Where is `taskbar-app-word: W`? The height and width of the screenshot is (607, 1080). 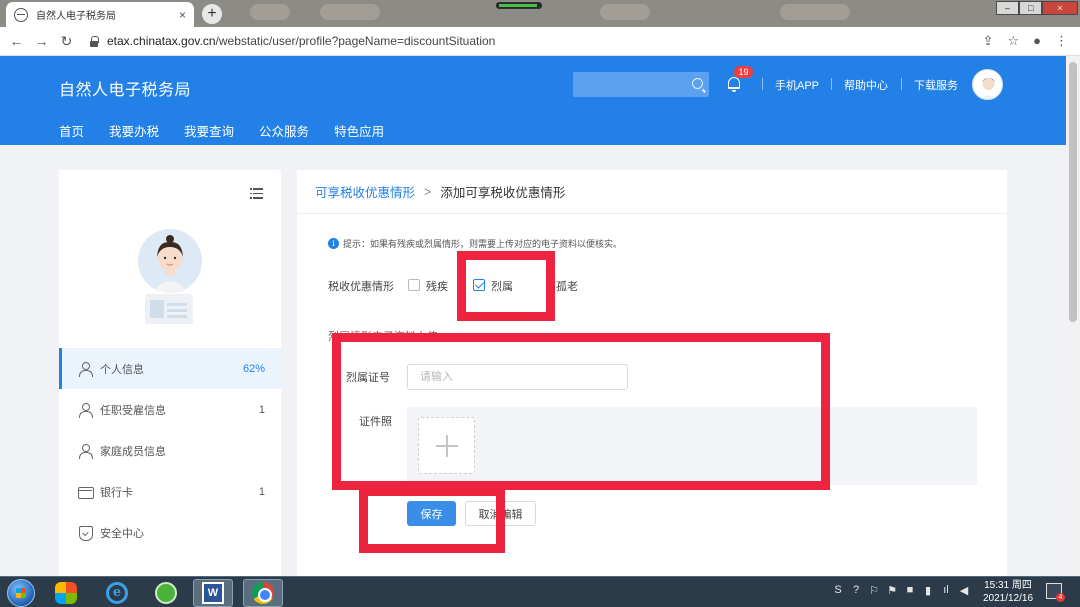 taskbar-app-word: W is located at coordinates (213, 593).